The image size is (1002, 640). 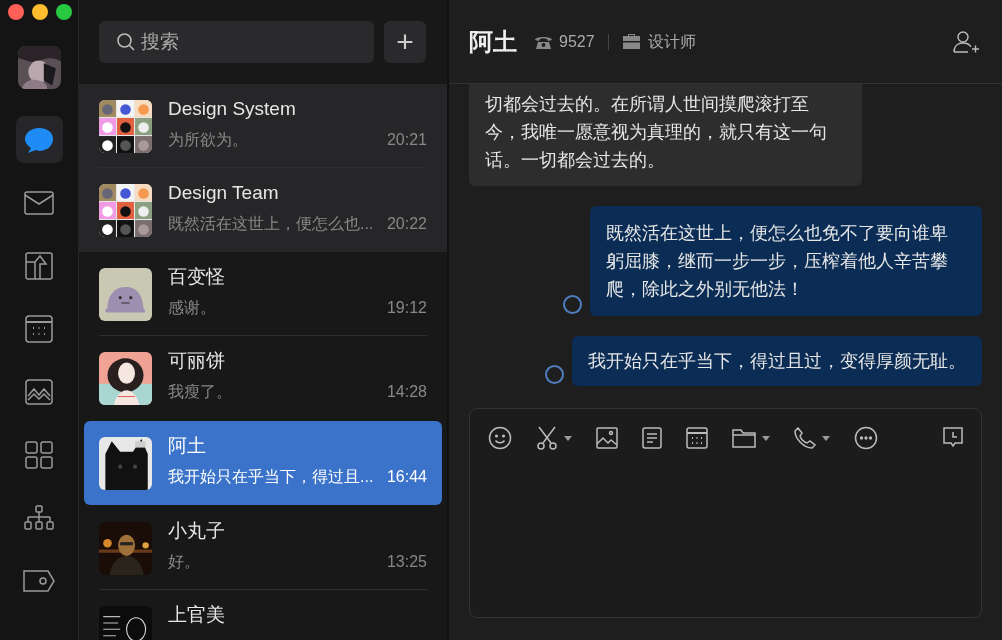 I want to click on note-icon, so click(x=39, y=265).